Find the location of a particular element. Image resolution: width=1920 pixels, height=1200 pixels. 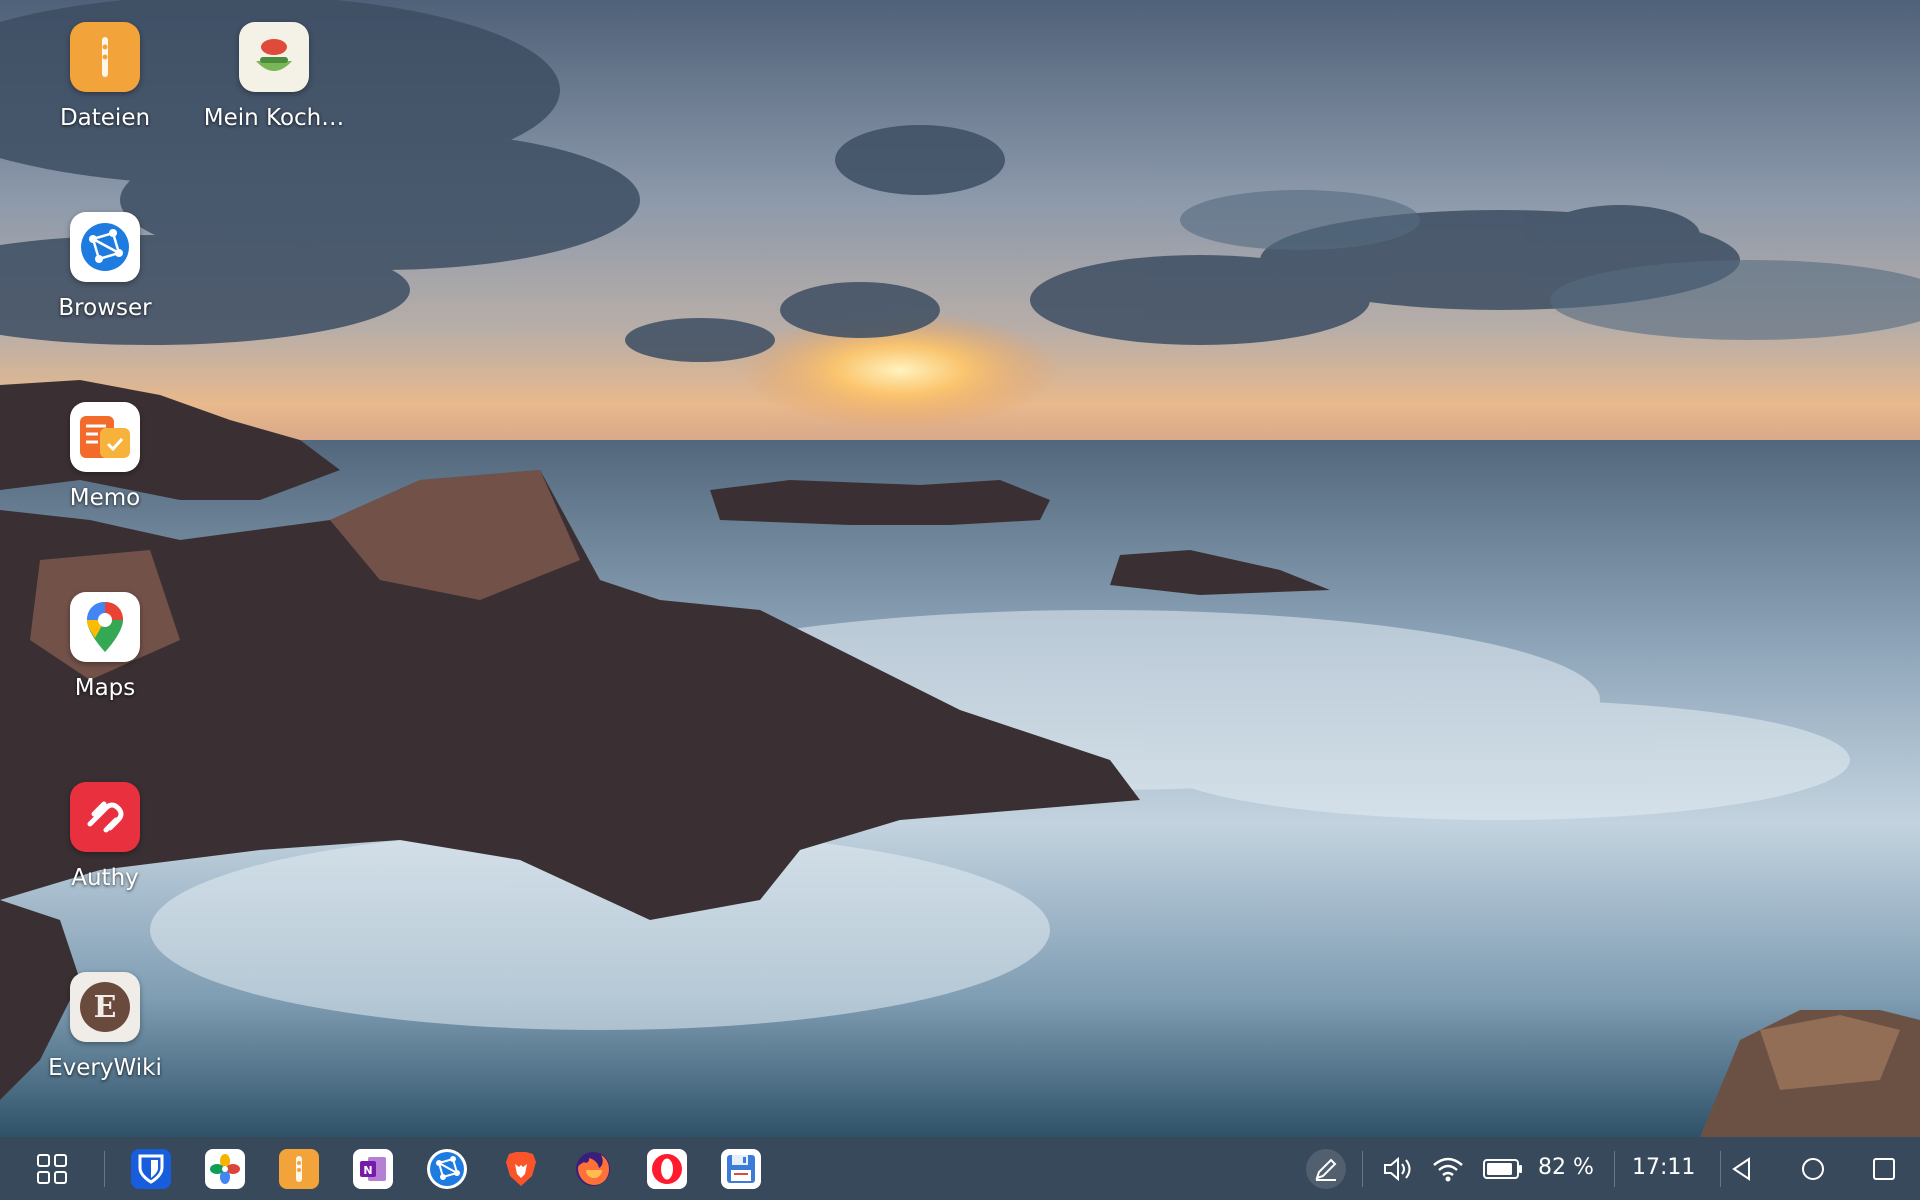

wifi-icon is located at coordinates (1448, 1169).